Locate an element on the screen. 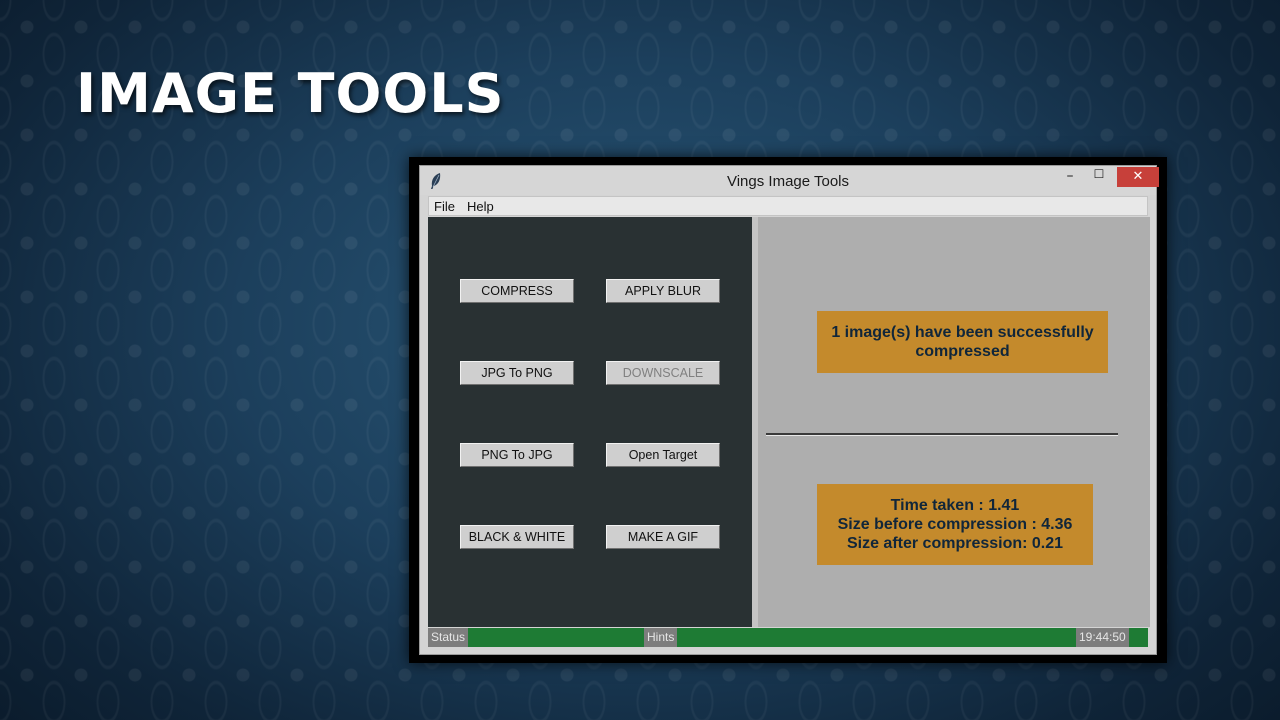  window-title: Vings Image Tools is located at coordinates (788, 181).